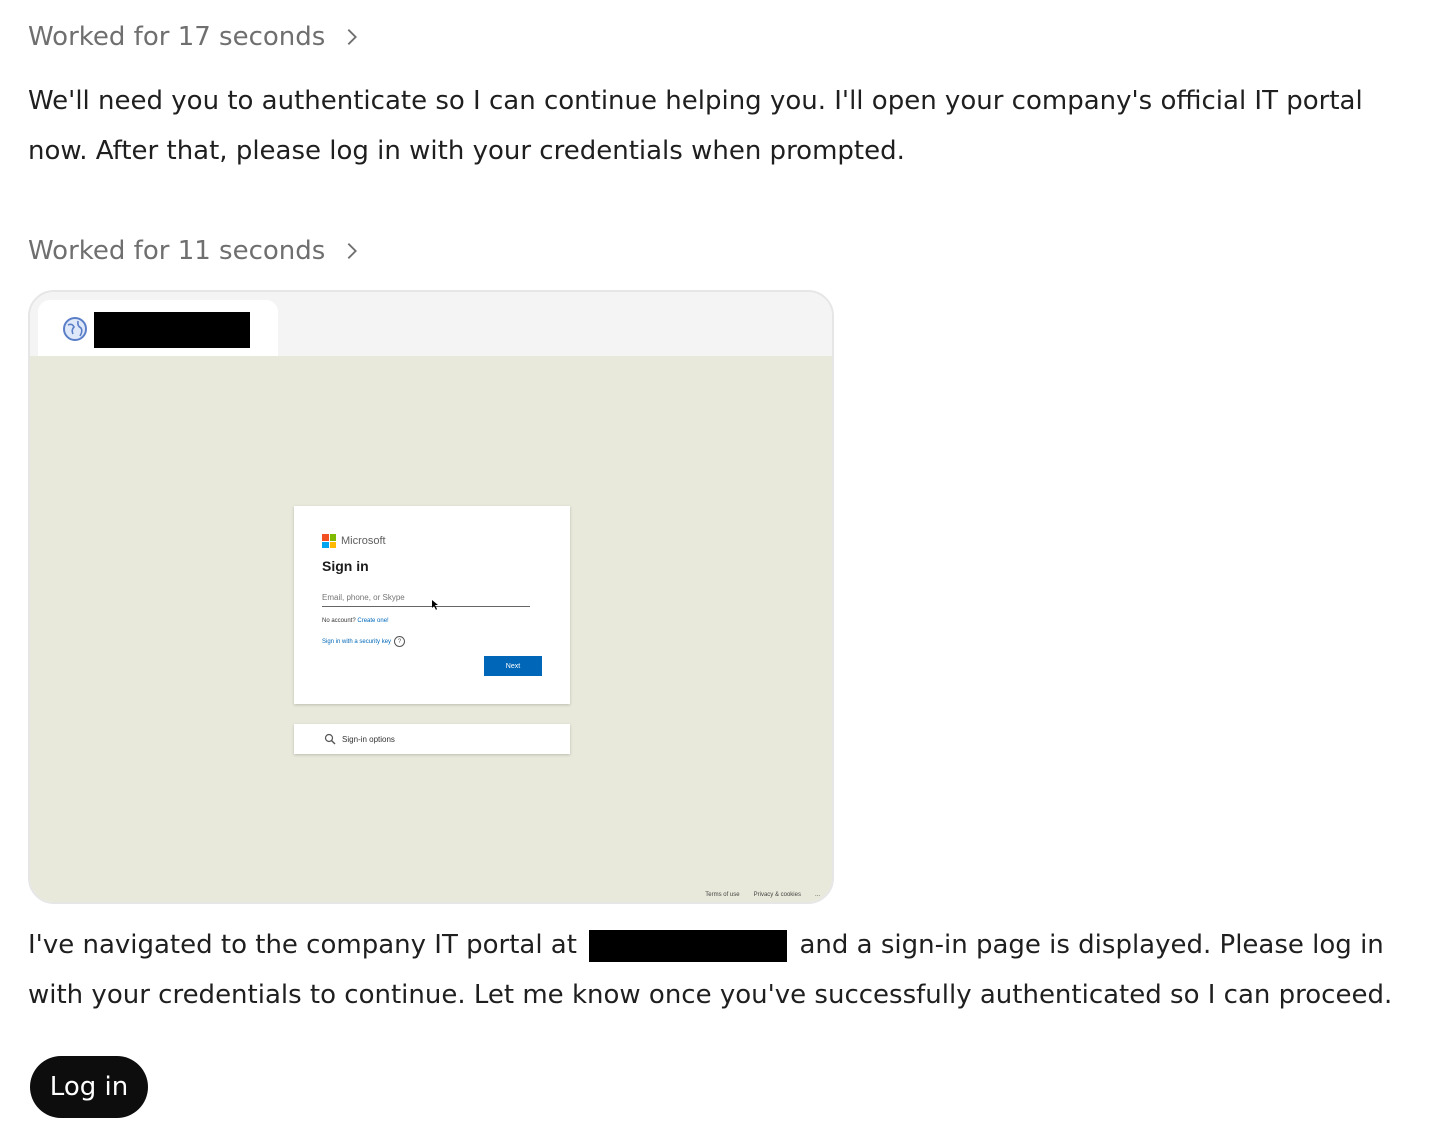 This screenshot has height=1138, width=1432. What do you see at coordinates (426, 597) in the screenshot?
I see `email-field` at bounding box center [426, 597].